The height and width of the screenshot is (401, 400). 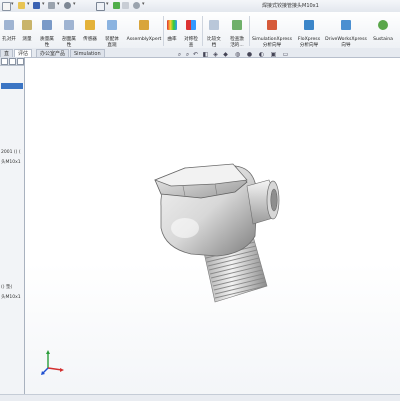 What do you see at coordinates (205, 54) in the screenshot?
I see `section-view-icon: ◧` at bounding box center [205, 54].